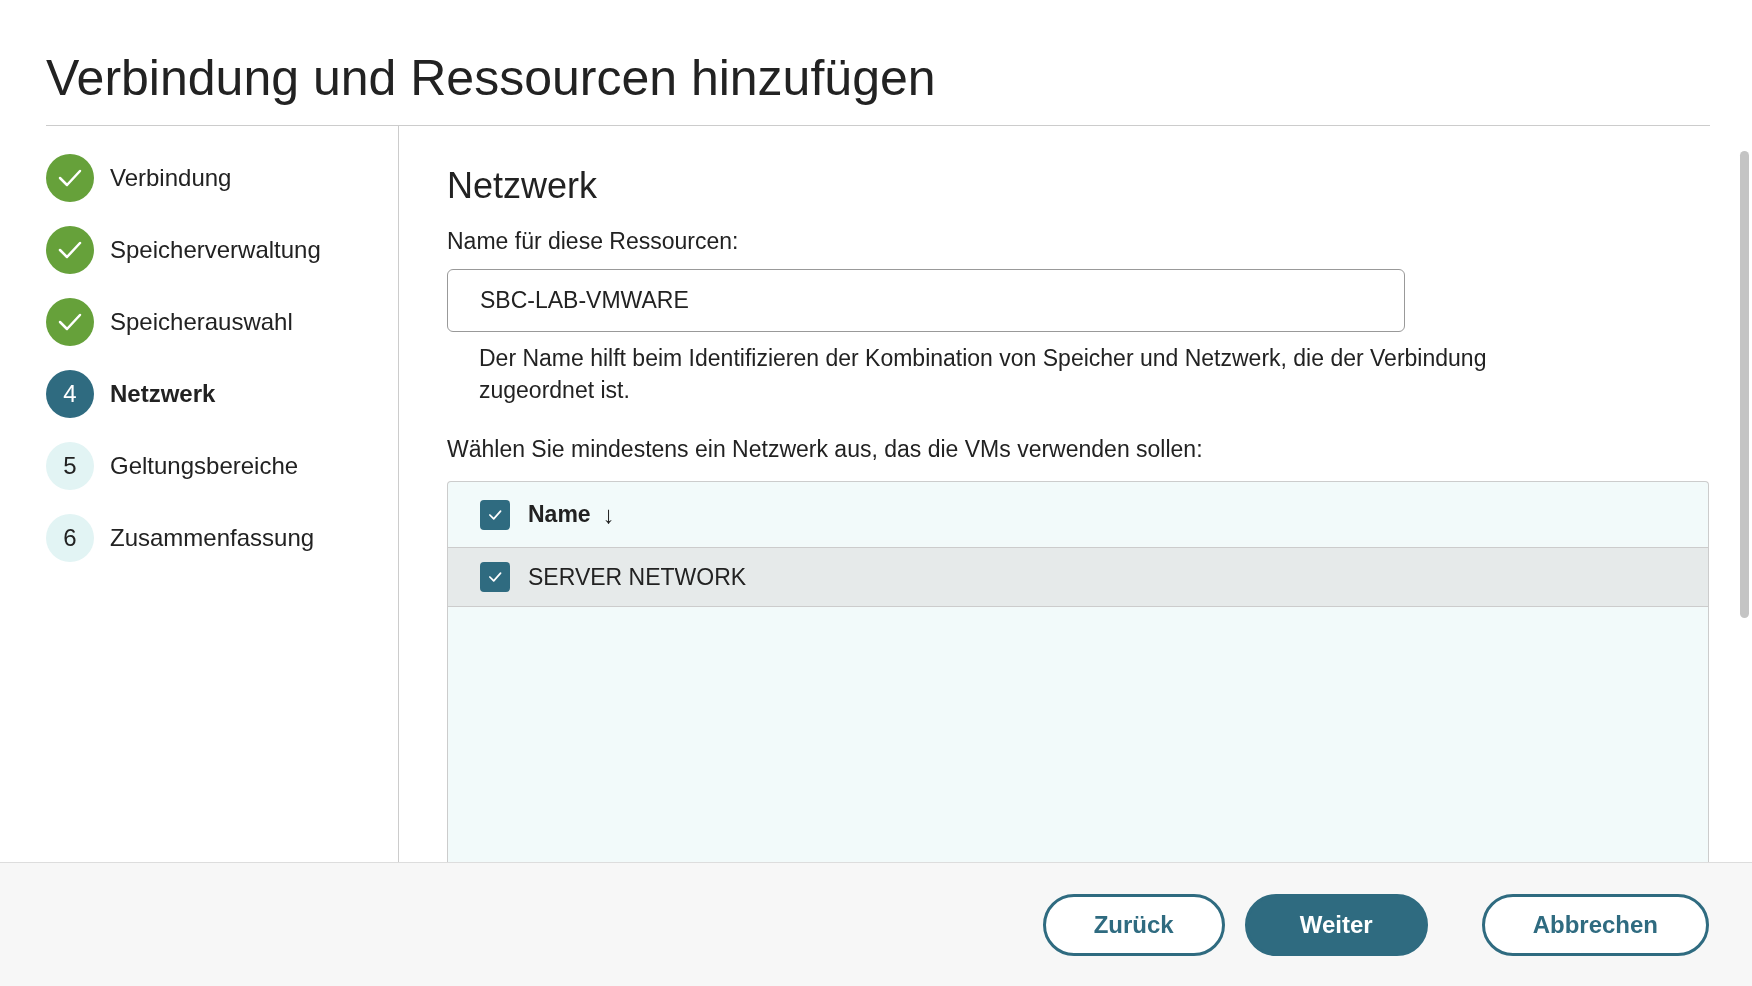  What do you see at coordinates (70, 538) in the screenshot?
I see `step-number: 6` at bounding box center [70, 538].